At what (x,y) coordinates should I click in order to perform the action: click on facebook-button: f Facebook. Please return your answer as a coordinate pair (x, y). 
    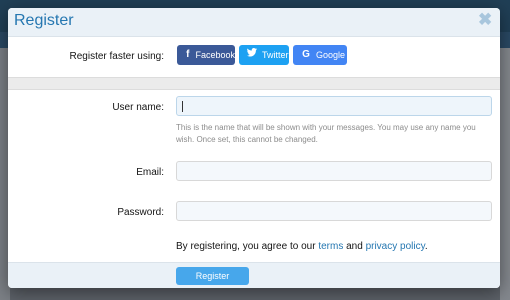
    Looking at the image, I should click on (206, 55).